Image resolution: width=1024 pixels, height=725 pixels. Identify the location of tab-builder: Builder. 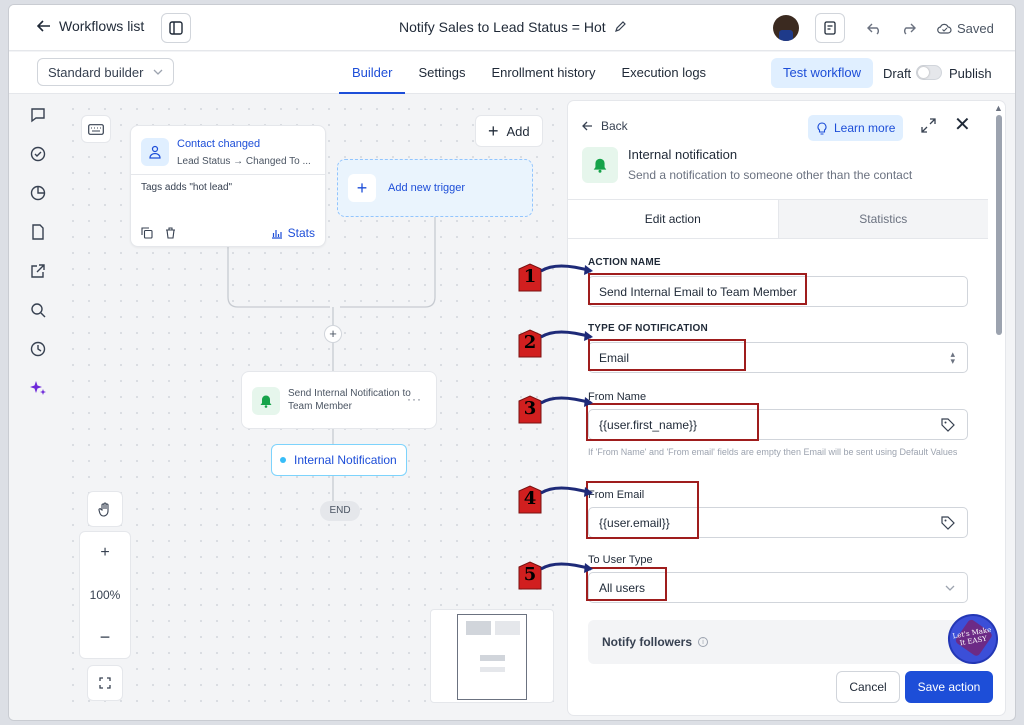
(372, 73).